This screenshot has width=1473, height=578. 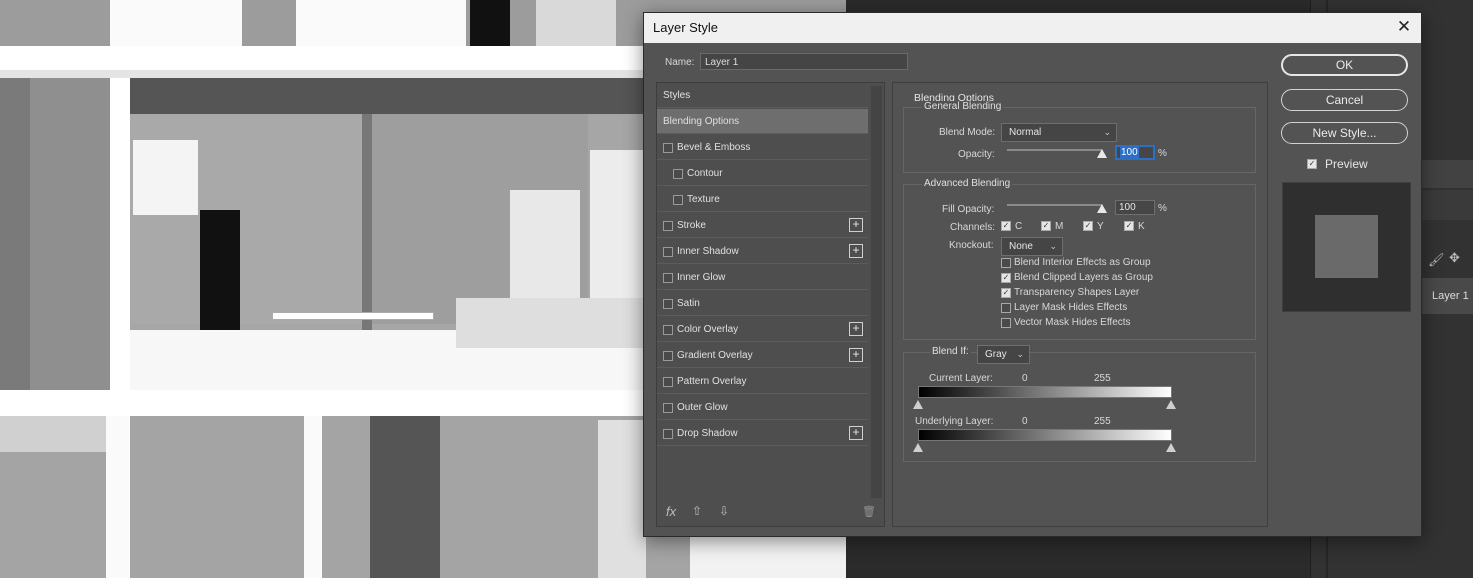 I want to click on style-item-label: Inner Glow, so click(x=701, y=277).